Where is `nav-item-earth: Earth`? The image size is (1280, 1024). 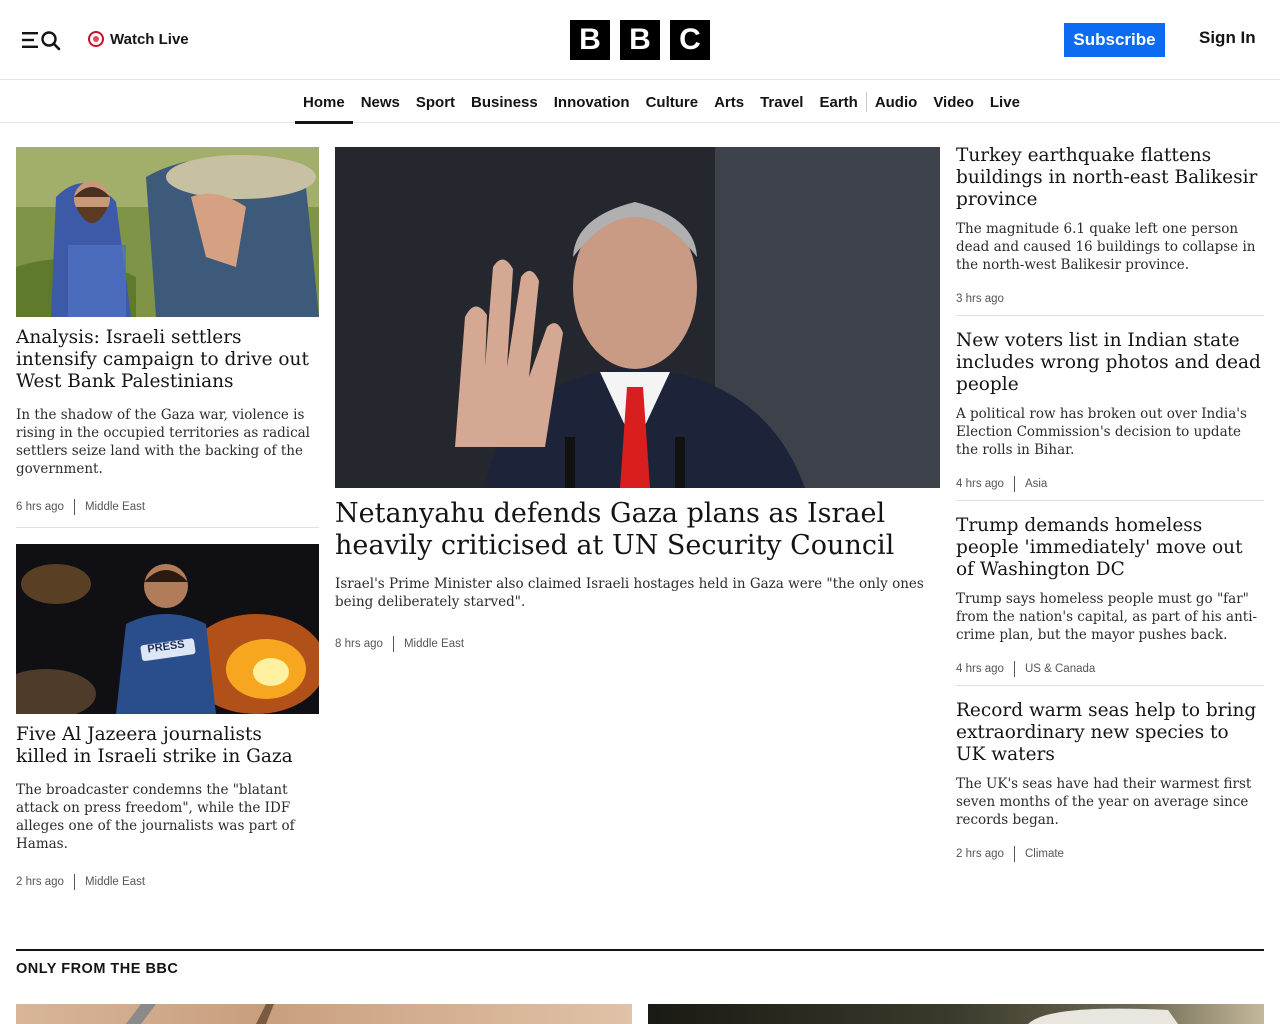 nav-item-earth: Earth is located at coordinates (838, 102).